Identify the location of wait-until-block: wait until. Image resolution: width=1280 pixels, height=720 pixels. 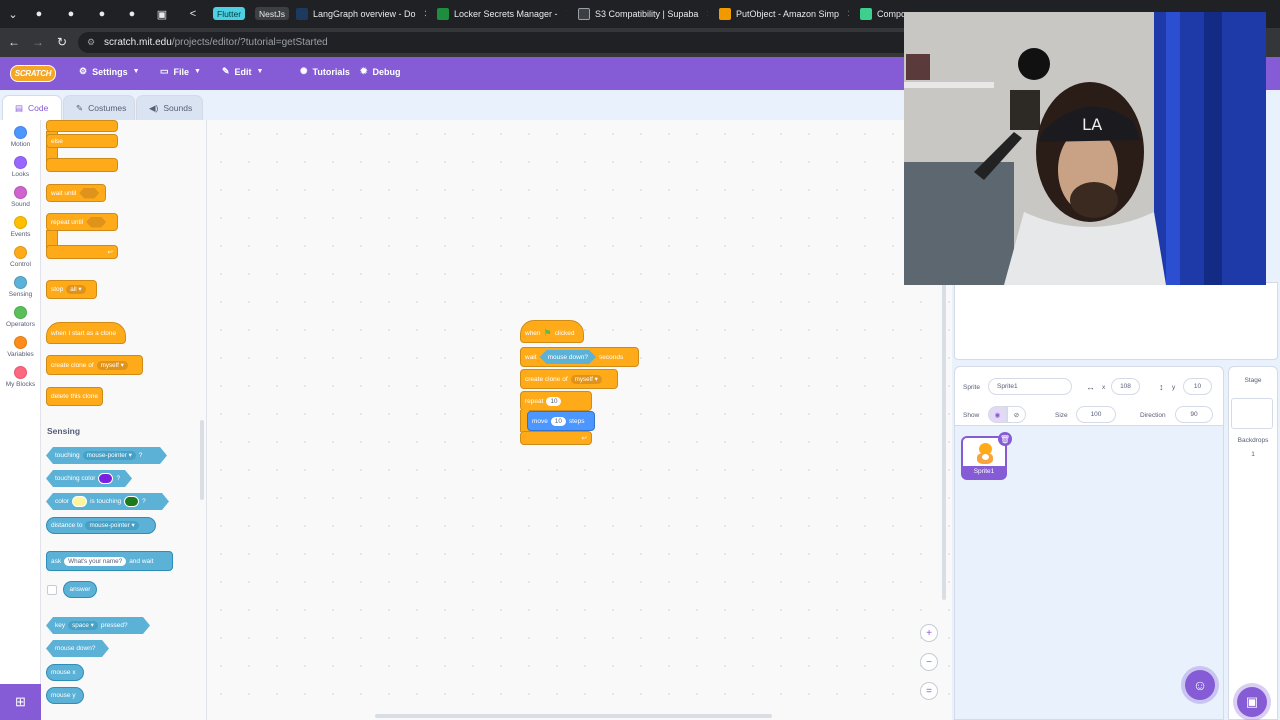
(76, 193).